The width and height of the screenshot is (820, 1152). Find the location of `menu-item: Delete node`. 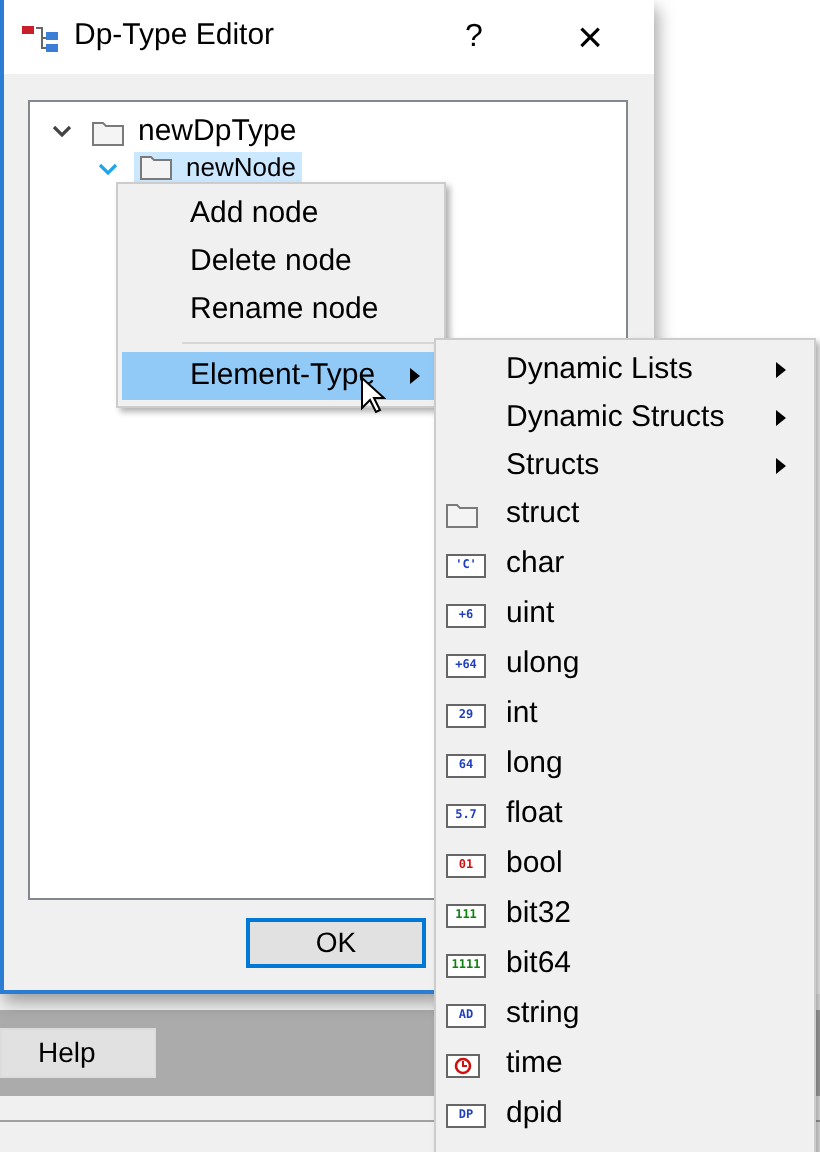

menu-item: Delete node is located at coordinates (281, 262).